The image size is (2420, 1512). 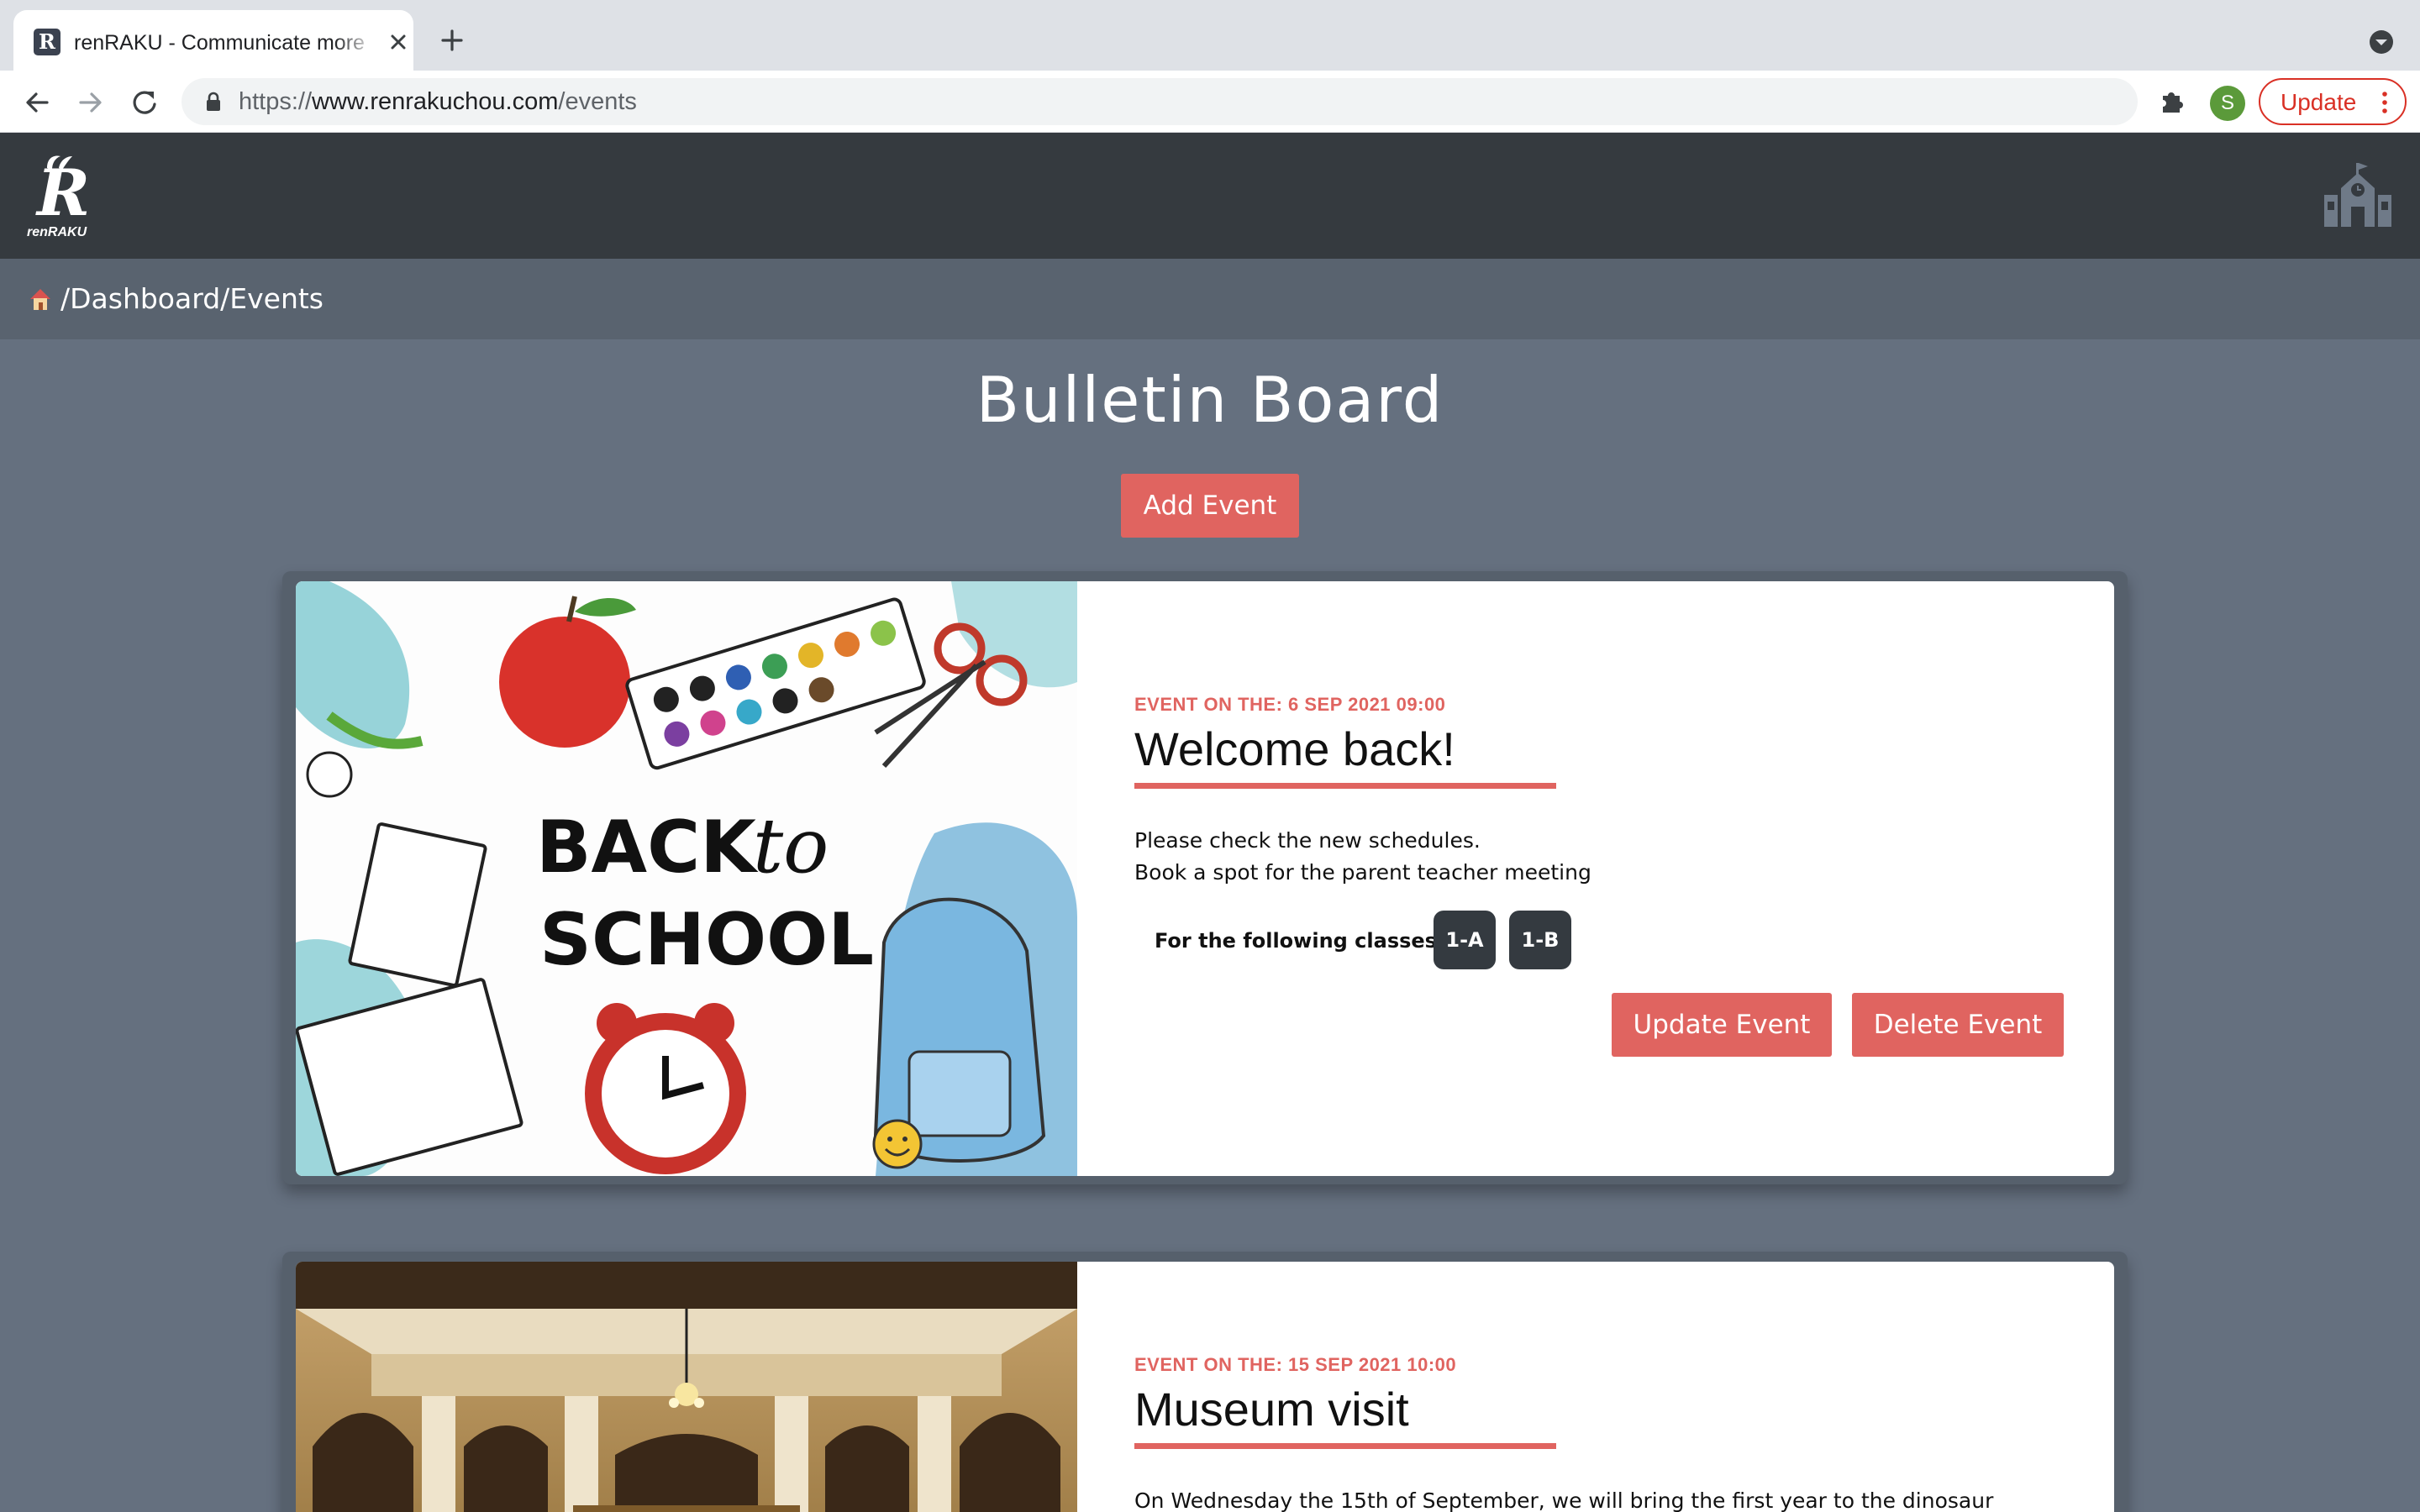 What do you see at coordinates (276, 101) in the screenshot?
I see `url-scheme: https://` at bounding box center [276, 101].